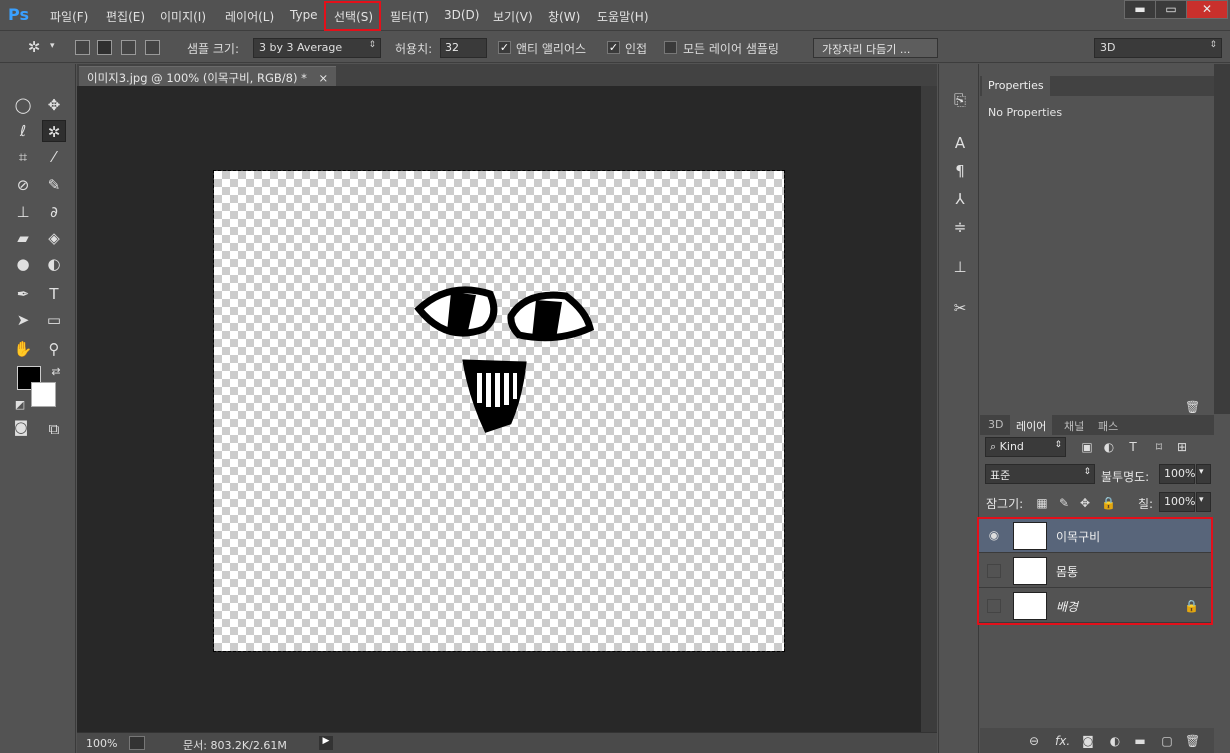  Describe the element at coordinates (23, 185) in the screenshot. I see `healing-brush-tool-icon: ⊘` at that location.